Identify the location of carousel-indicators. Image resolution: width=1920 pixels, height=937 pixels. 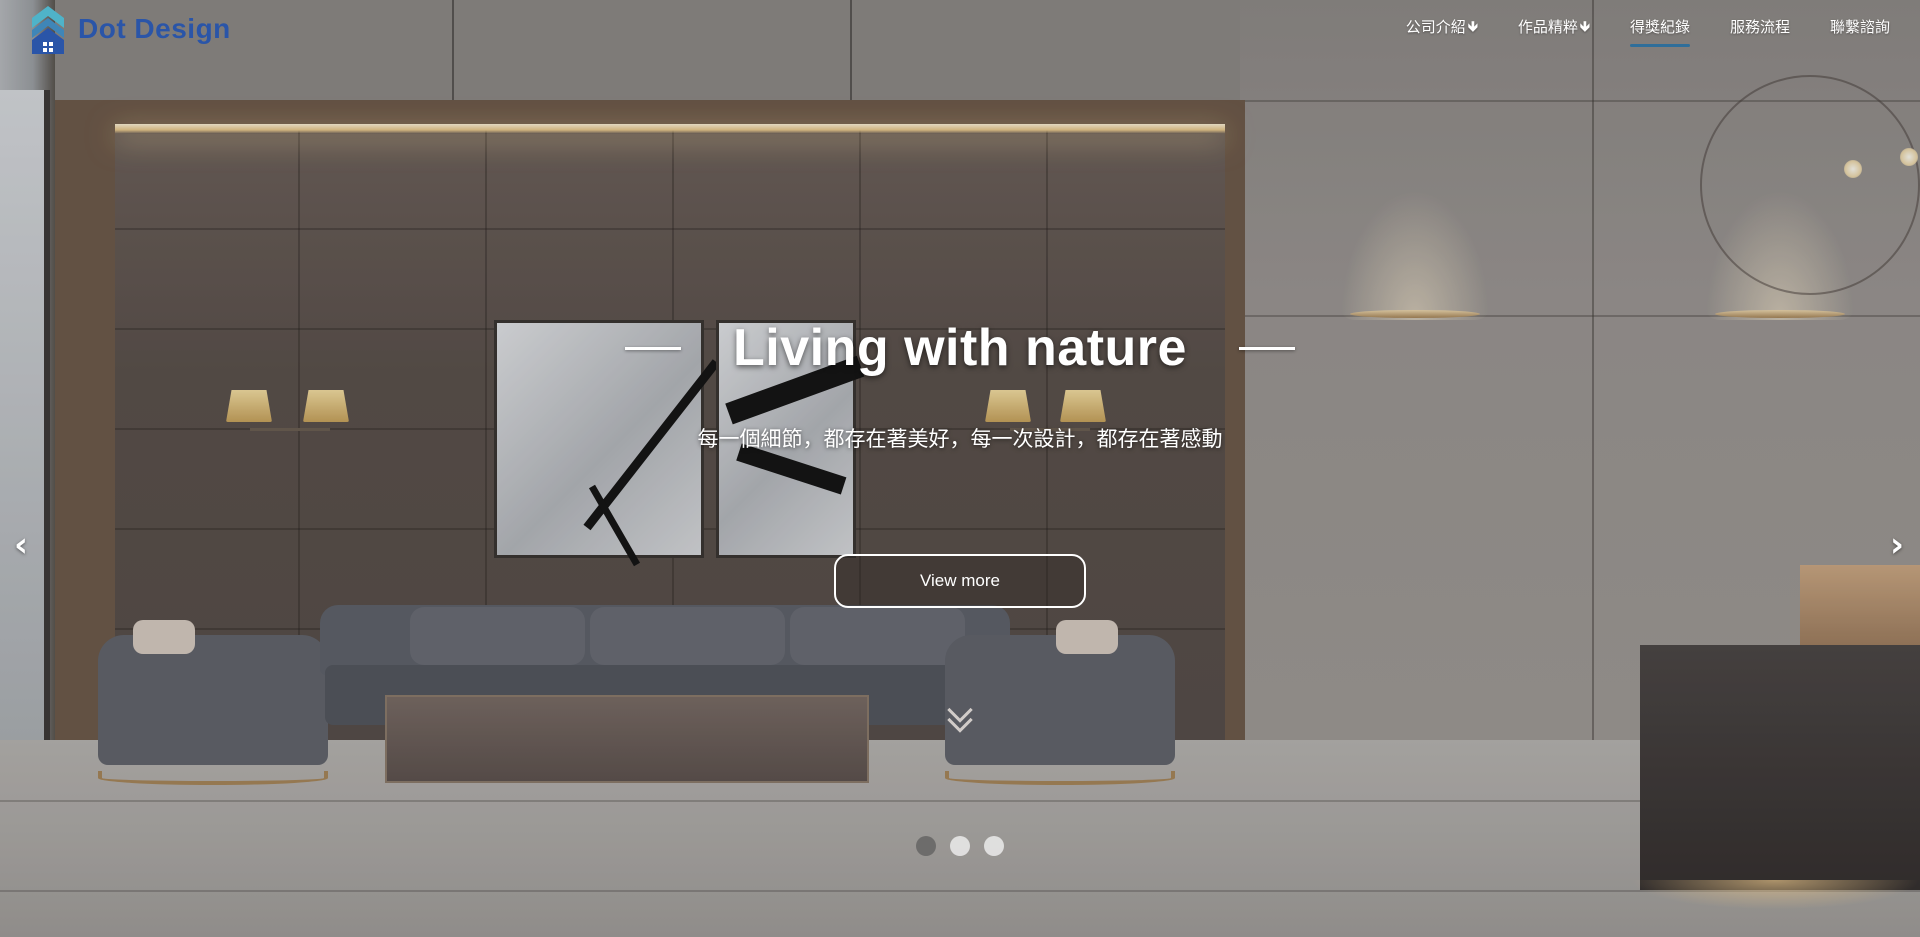
(960, 846).